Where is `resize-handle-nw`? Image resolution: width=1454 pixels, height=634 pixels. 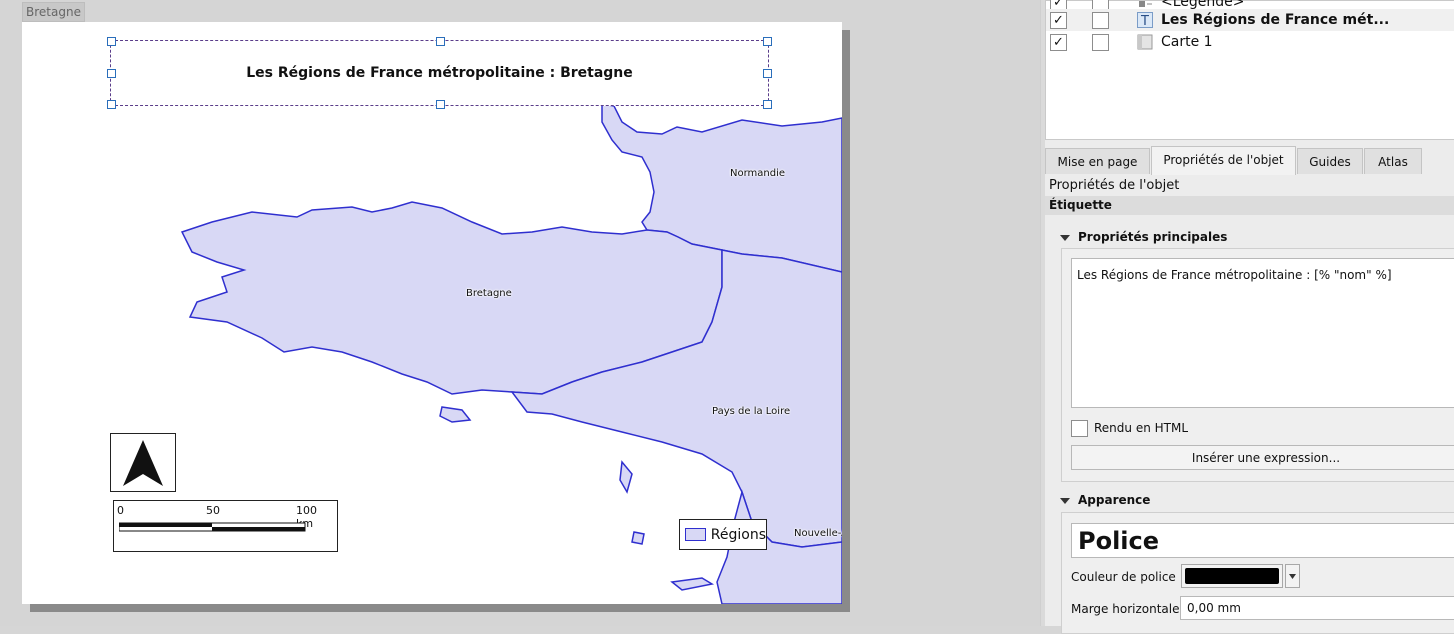
resize-handle-nw is located at coordinates (111, 41).